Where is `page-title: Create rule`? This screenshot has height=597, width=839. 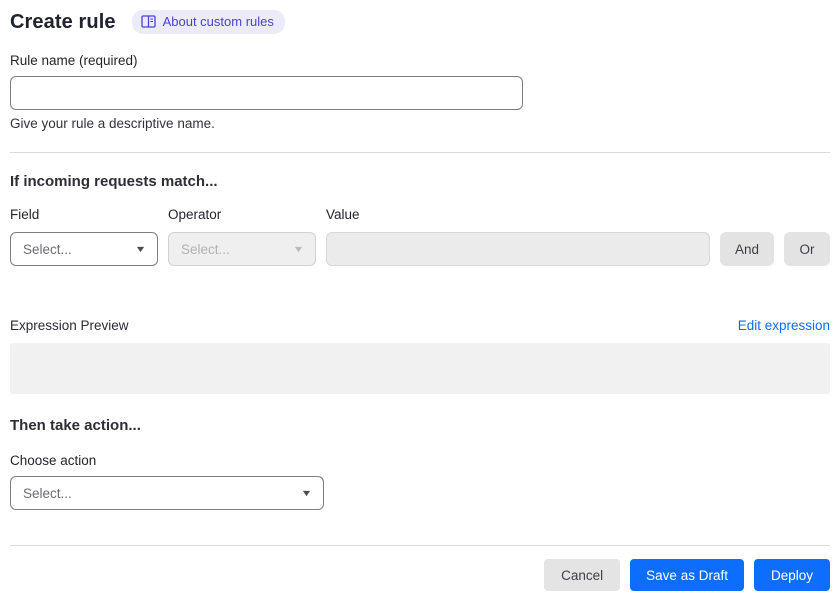 page-title: Create rule is located at coordinates (63, 21).